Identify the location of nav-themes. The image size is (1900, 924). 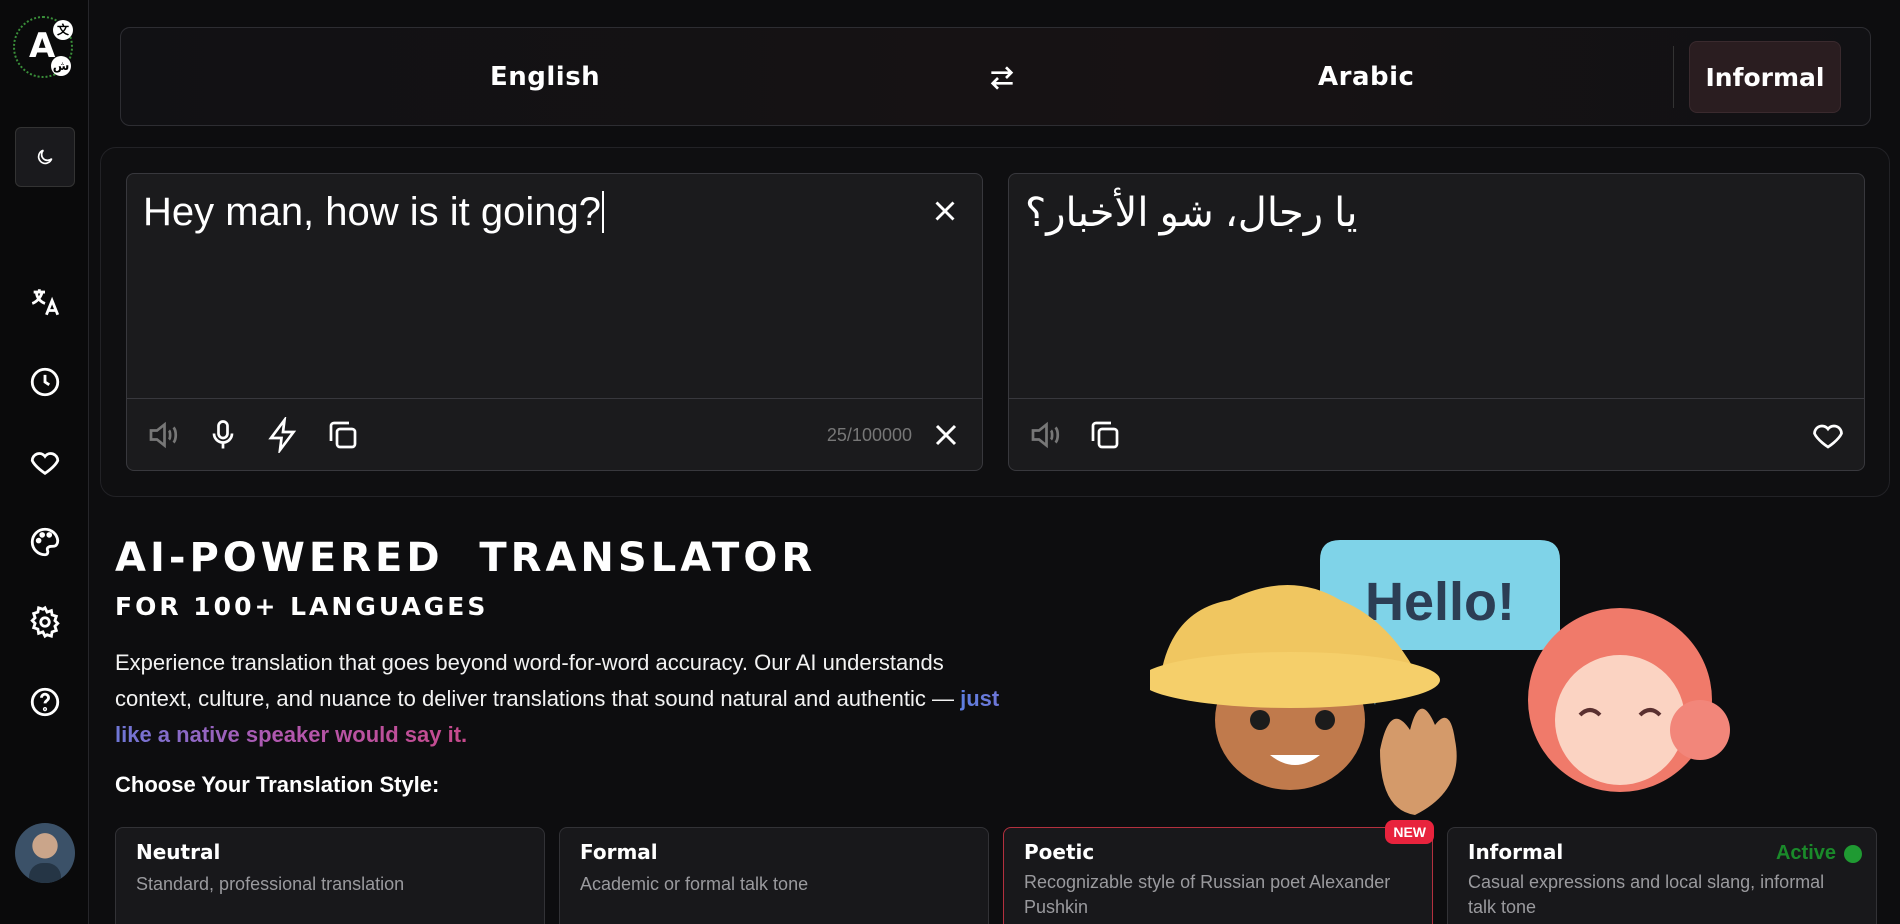
(45, 542).